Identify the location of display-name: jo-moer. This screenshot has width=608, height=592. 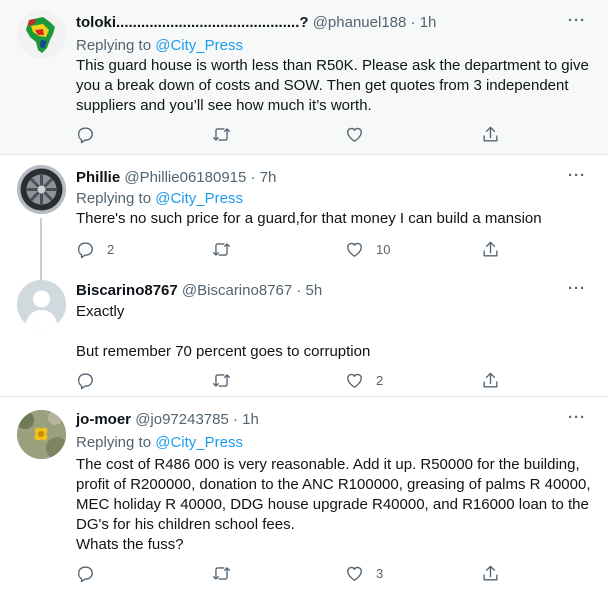
(103, 419).